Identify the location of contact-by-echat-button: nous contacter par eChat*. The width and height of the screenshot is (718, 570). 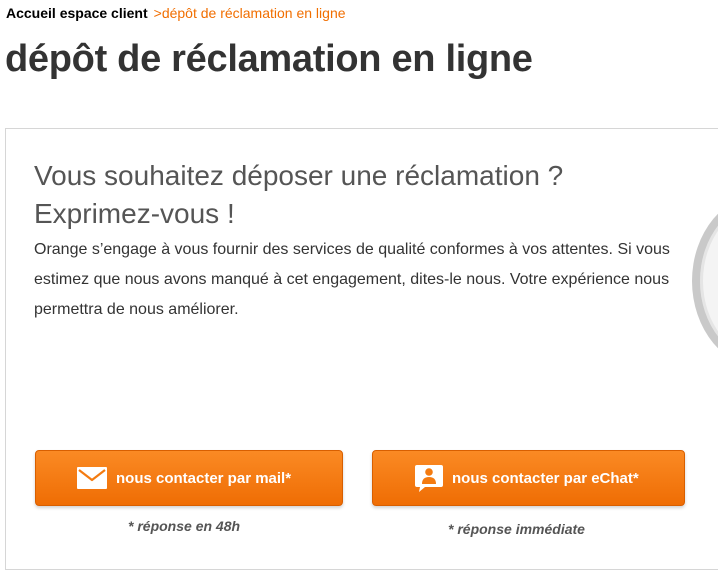
(528, 478).